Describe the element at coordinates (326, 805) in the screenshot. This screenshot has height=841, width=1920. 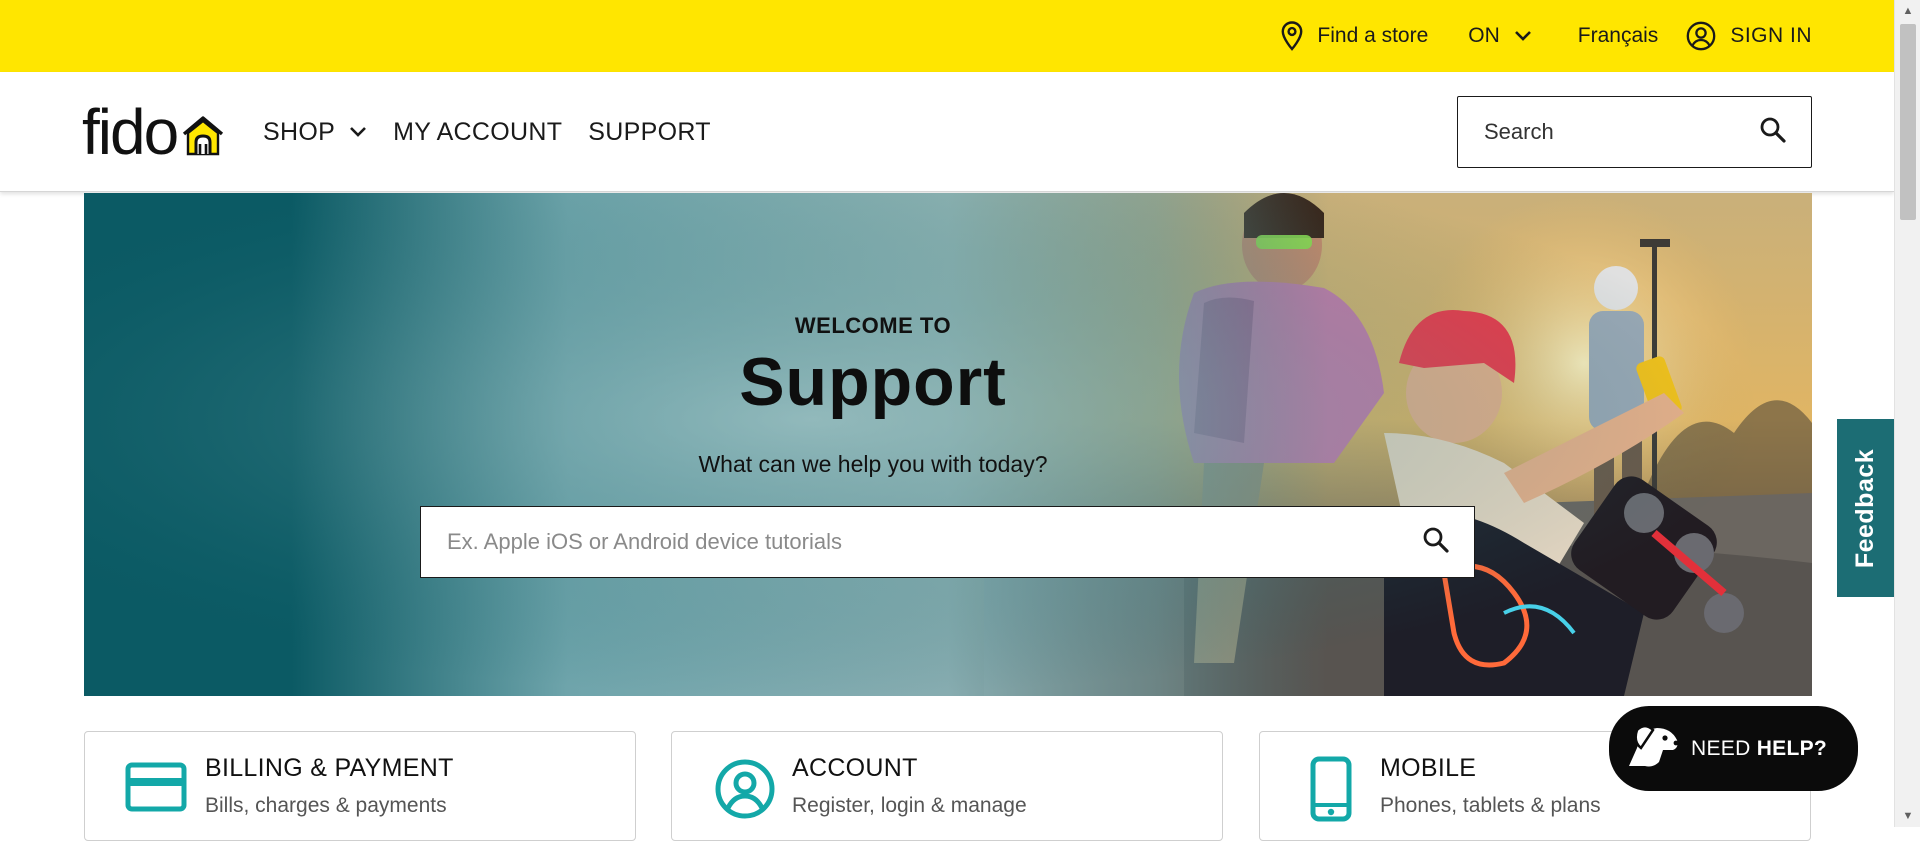
I see `card-subtitle: Bills, charges & payments` at that location.